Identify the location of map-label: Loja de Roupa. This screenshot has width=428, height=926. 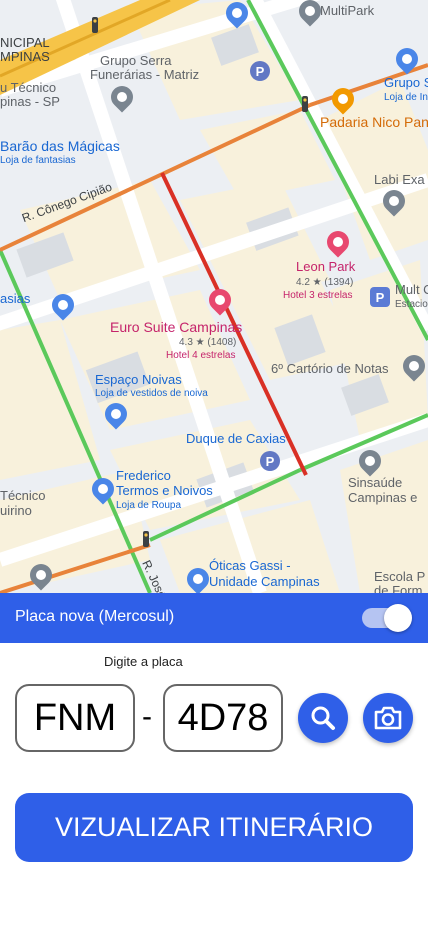
(149, 505).